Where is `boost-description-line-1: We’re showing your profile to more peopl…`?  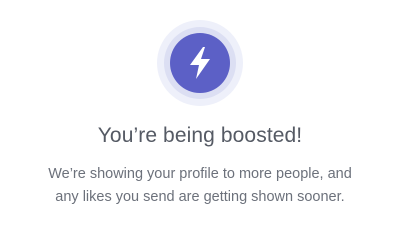 boost-description-line-1: We’re showing your profile to more peopl… is located at coordinates (200, 174).